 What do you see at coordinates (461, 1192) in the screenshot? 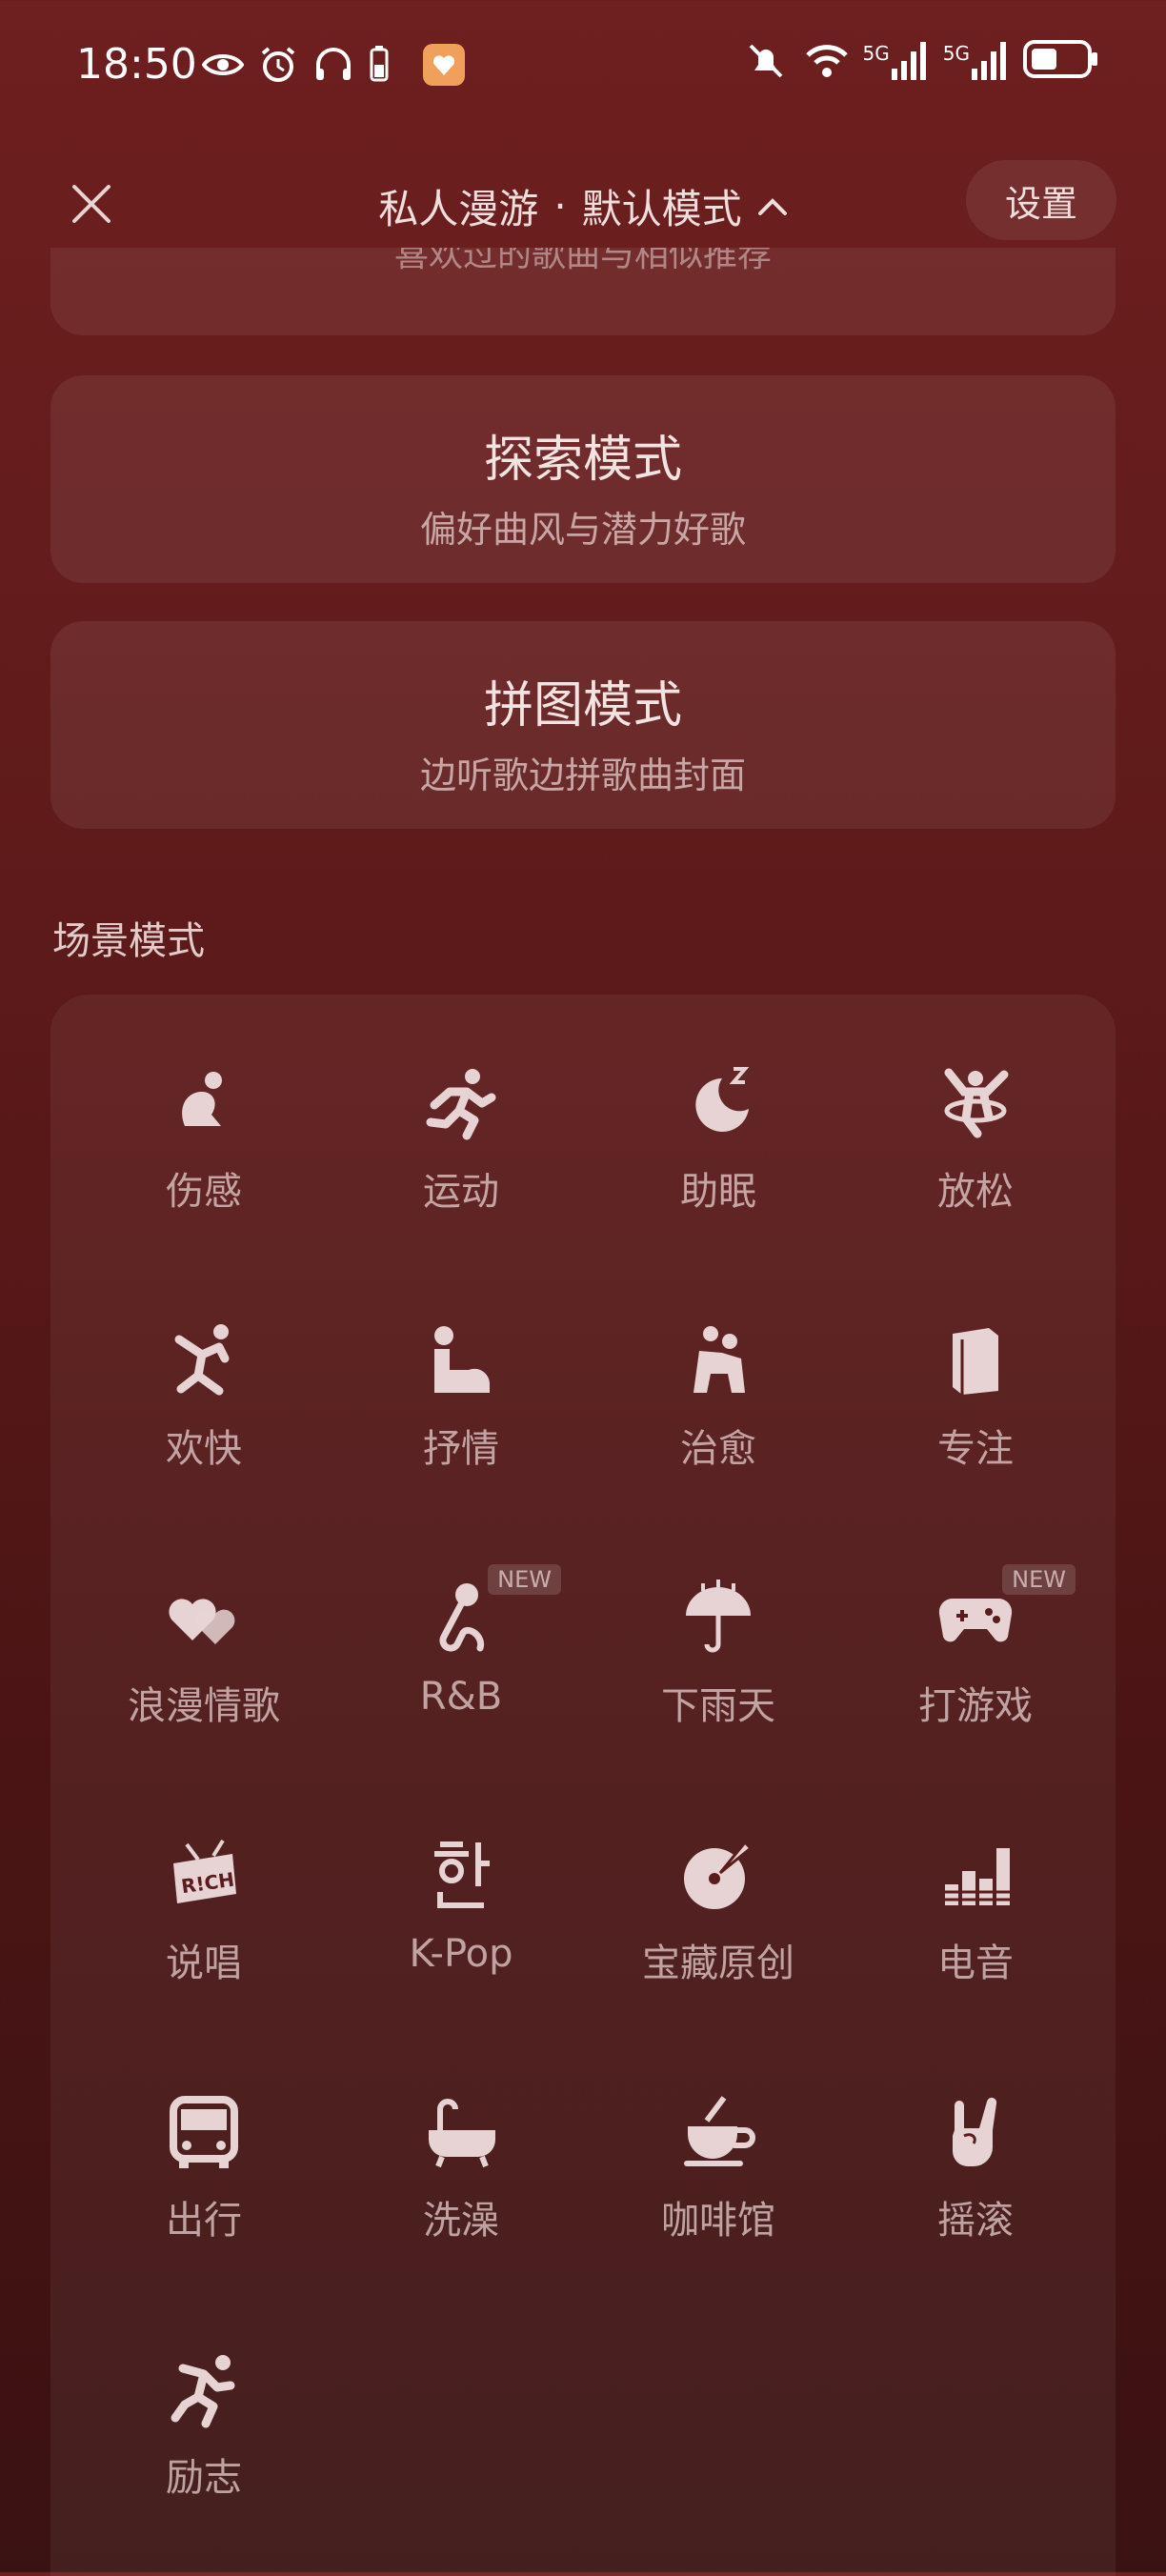
I see `scene-label: 运动` at bounding box center [461, 1192].